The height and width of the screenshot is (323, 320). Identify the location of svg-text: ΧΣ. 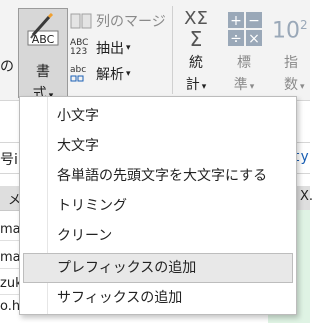
(196, 18).